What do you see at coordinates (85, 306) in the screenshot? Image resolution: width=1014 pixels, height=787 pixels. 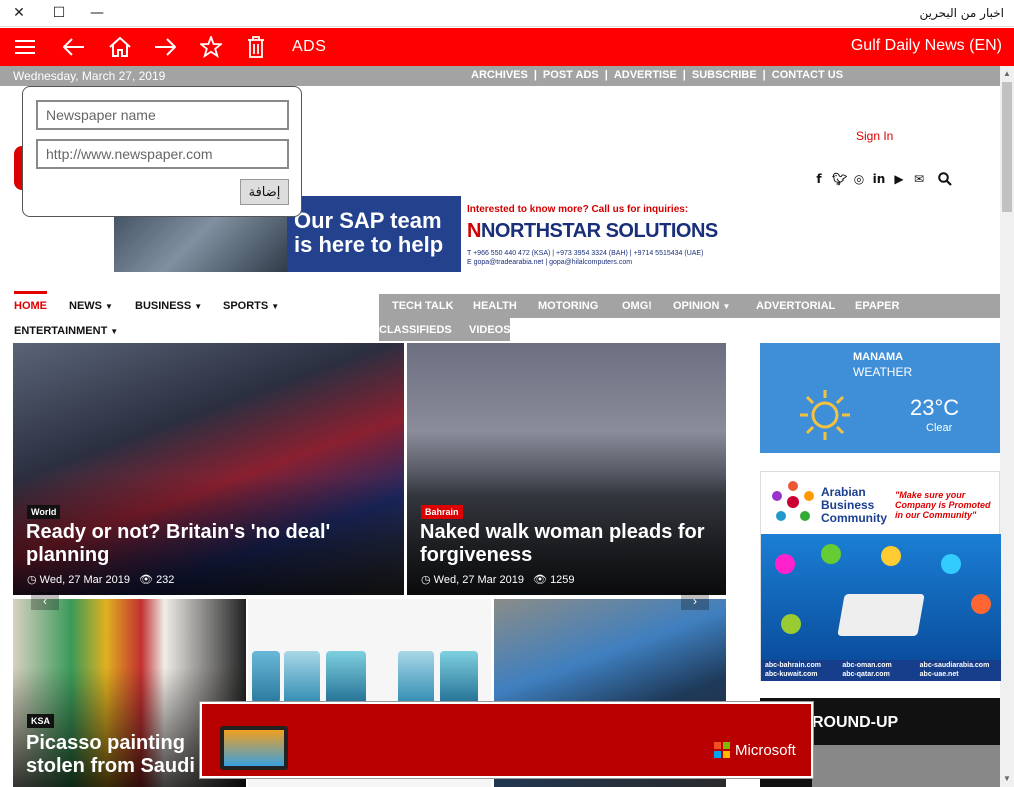 I see `nav-news-label: NEWS` at bounding box center [85, 306].